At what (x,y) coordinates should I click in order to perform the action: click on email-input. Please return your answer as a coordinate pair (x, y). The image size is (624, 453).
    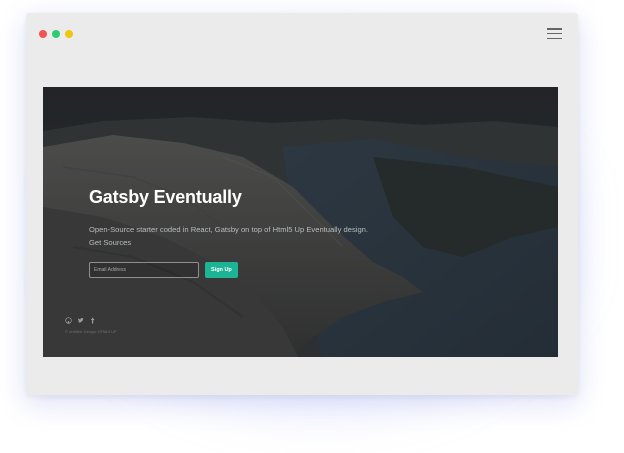
    Looking at the image, I should click on (144, 270).